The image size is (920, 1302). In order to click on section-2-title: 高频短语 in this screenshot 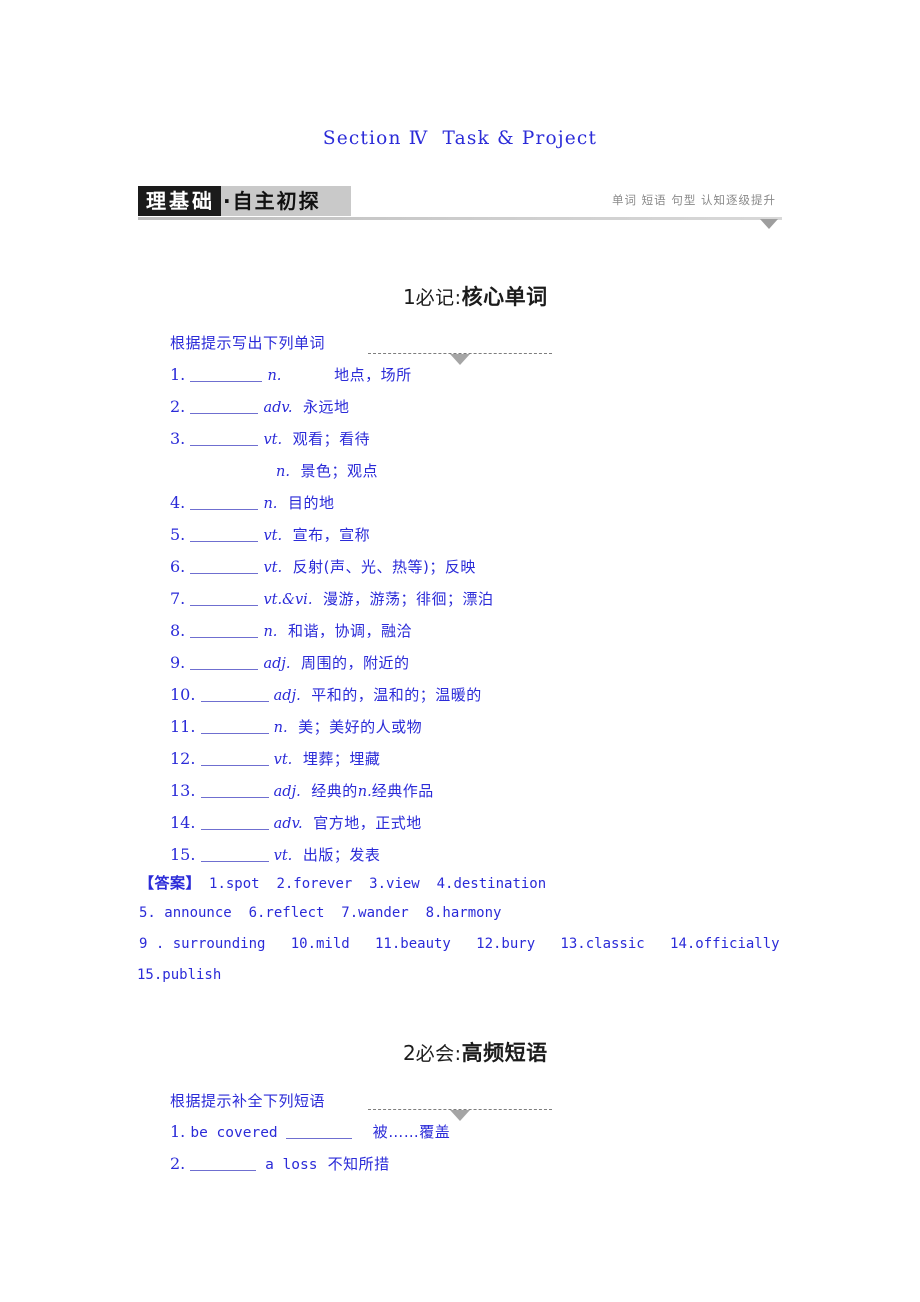, I will do `click(504, 1053)`.